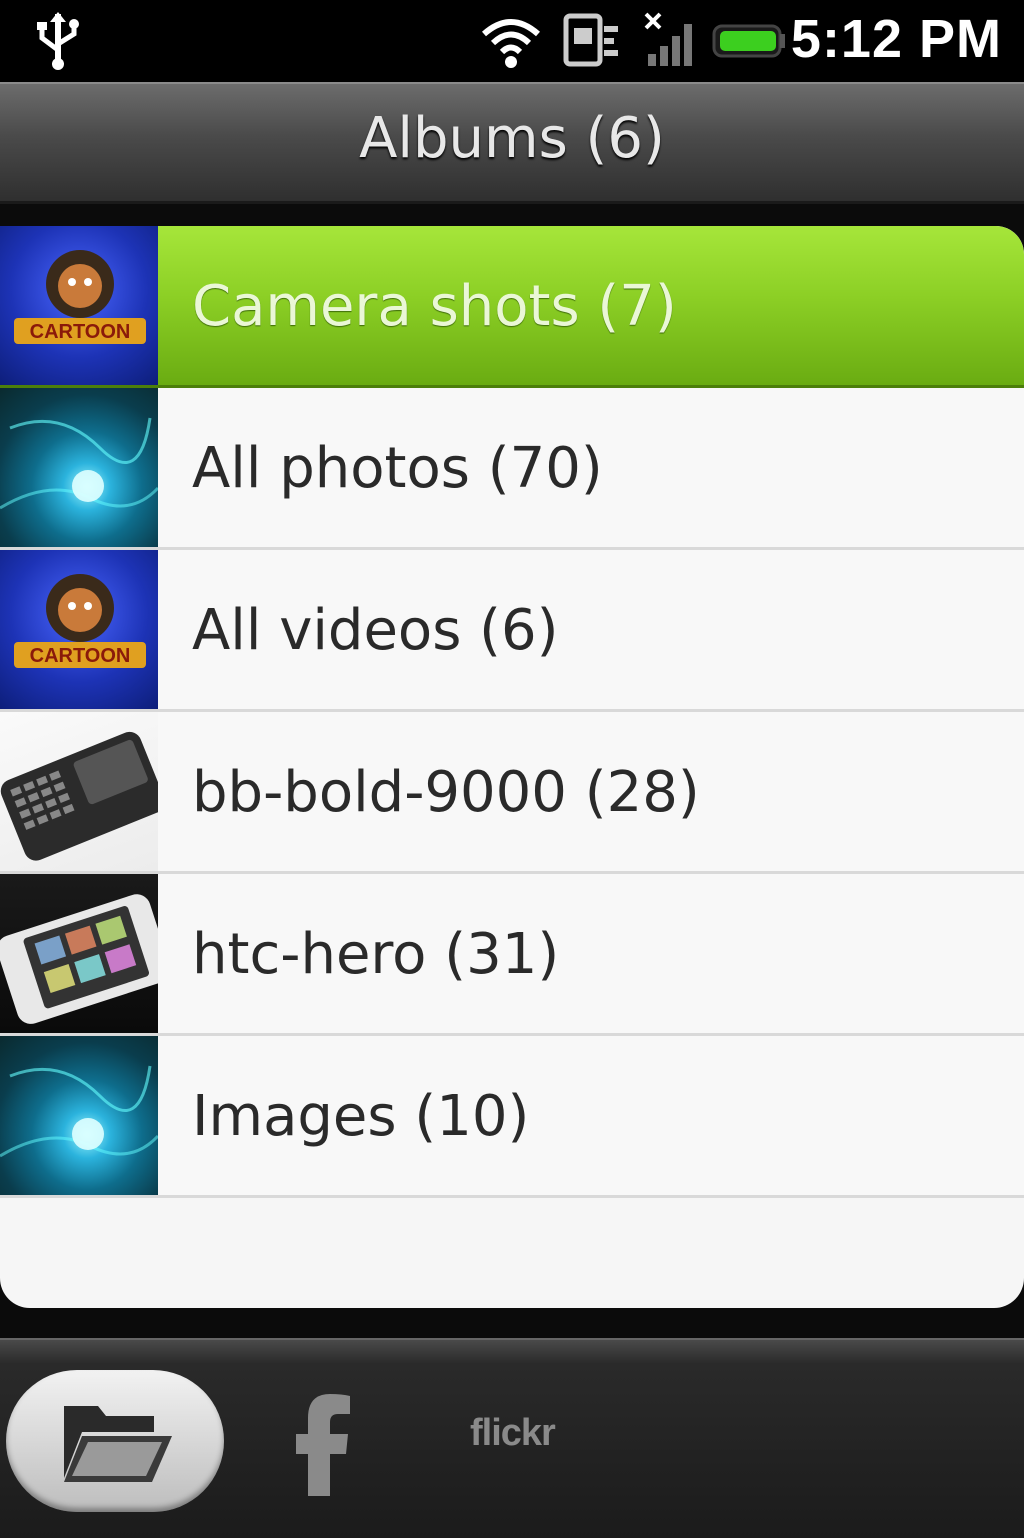 This screenshot has height=1538, width=1024. I want to click on flickr-icon: flickr, so click(513, 1433).